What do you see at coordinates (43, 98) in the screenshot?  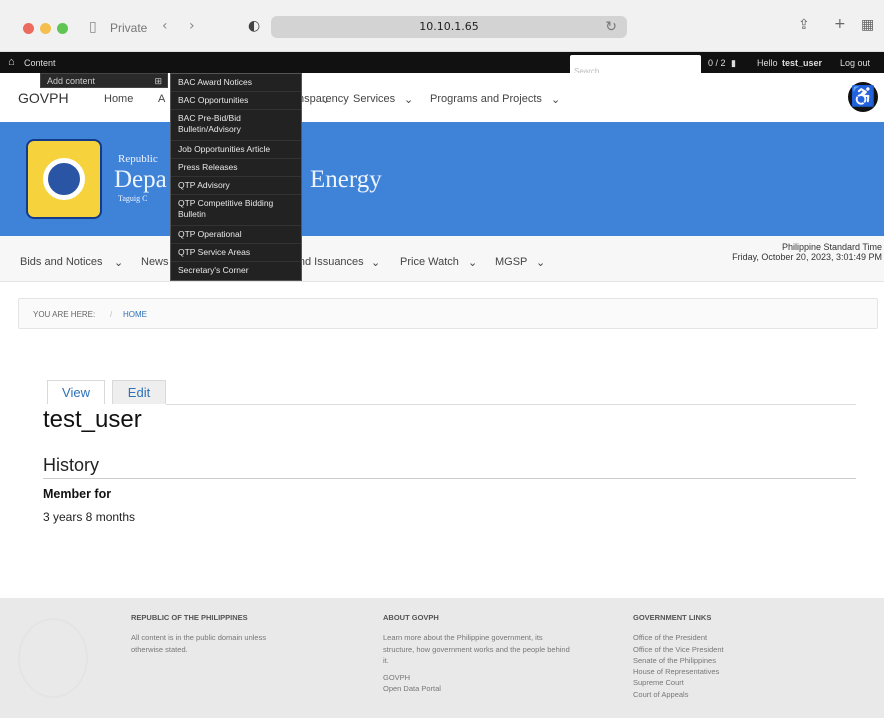 I see `govph-logo: GOVPH` at bounding box center [43, 98].